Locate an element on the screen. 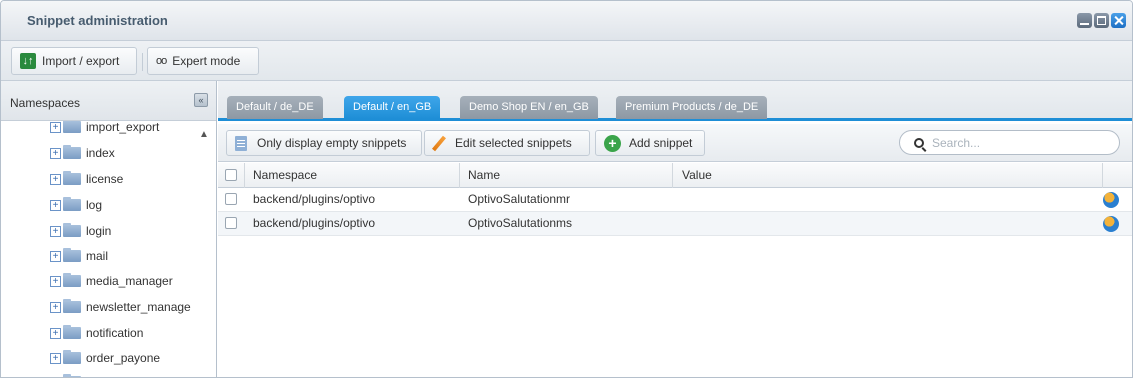 The height and width of the screenshot is (378, 1133). tab-label: Default / en_GB is located at coordinates (392, 107).